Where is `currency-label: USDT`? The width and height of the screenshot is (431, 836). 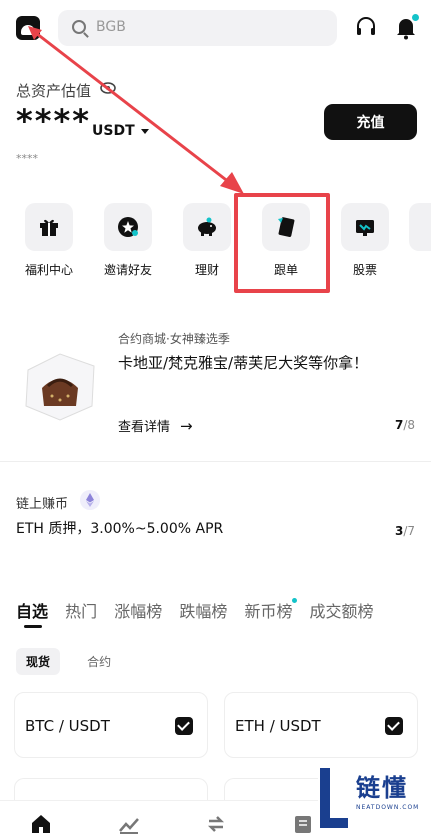
currency-label: USDT is located at coordinates (113, 131).